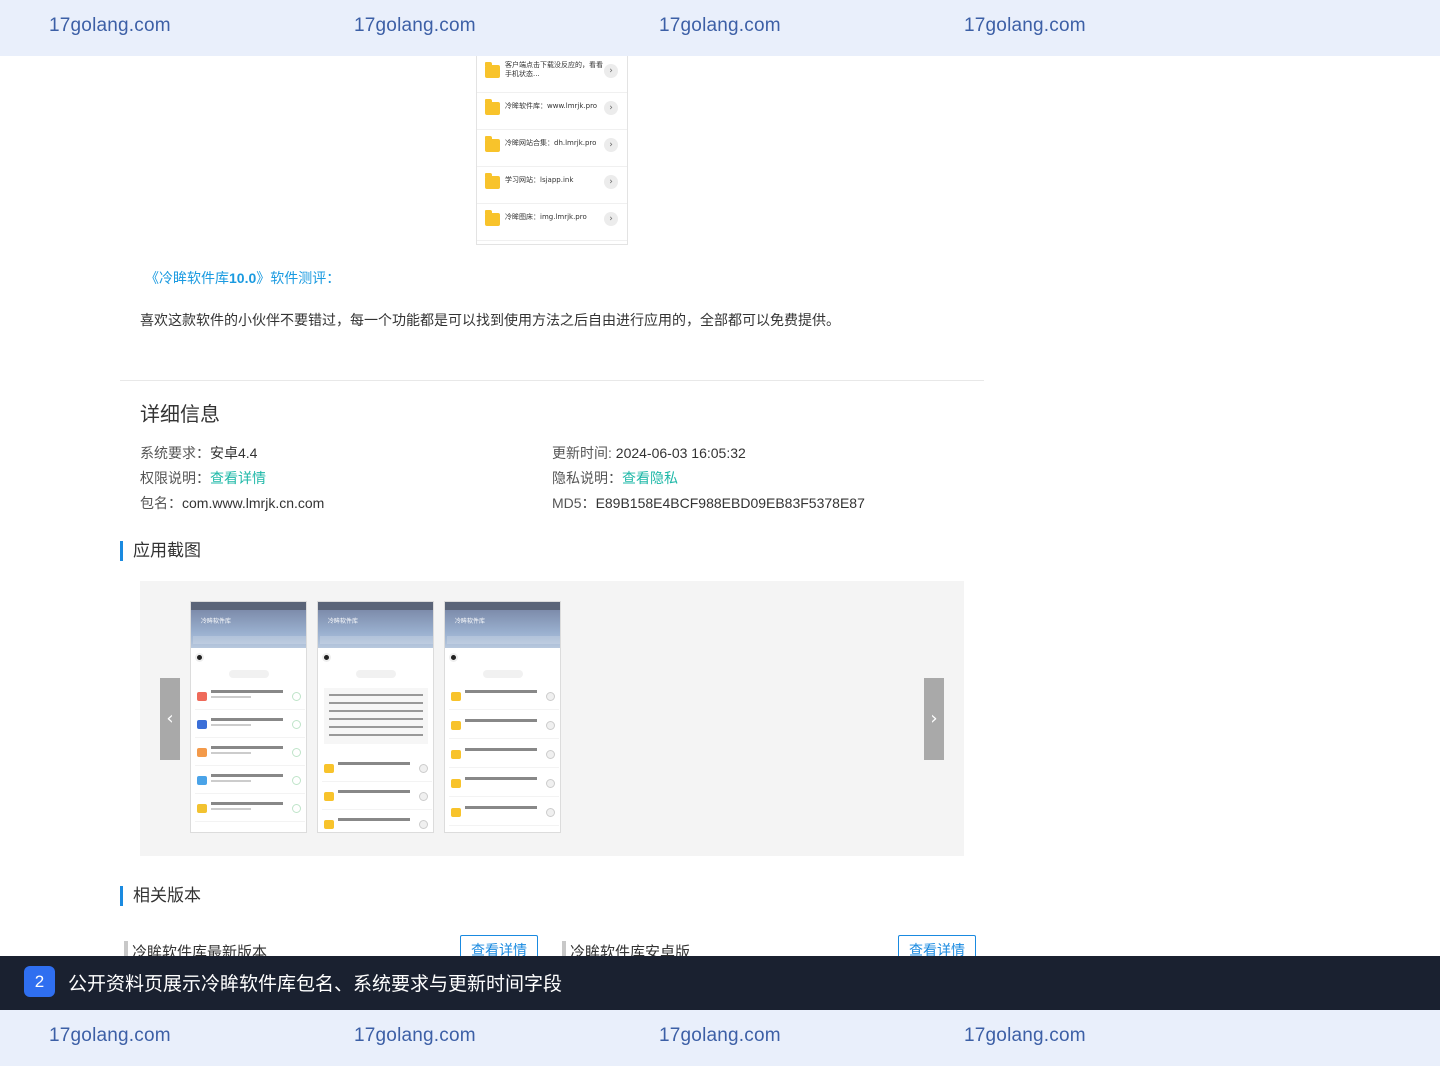 The image size is (1440, 1066). What do you see at coordinates (238, 478) in the screenshot?
I see `permission-details-link: 查看详情` at bounding box center [238, 478].